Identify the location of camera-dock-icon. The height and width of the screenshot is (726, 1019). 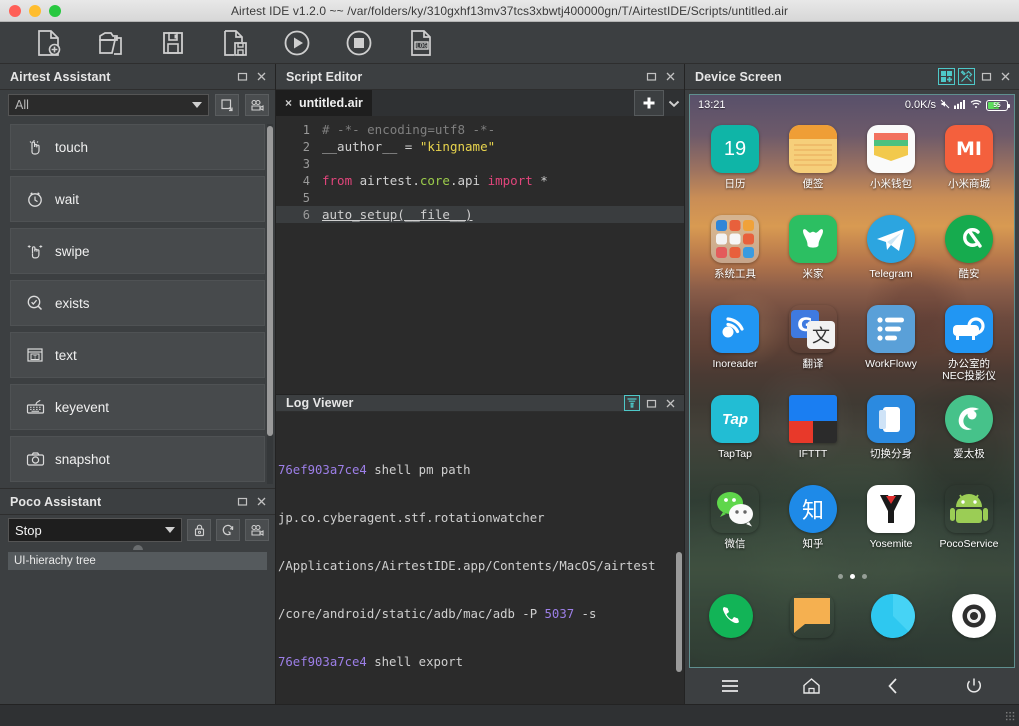
(973, 616).